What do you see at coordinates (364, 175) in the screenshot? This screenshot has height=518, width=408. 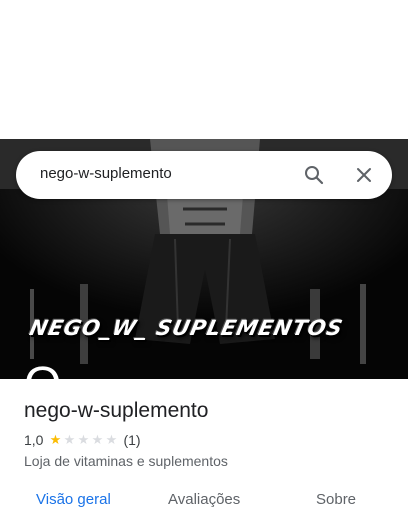 I see `close-icon` at bounding box center [364, 175].